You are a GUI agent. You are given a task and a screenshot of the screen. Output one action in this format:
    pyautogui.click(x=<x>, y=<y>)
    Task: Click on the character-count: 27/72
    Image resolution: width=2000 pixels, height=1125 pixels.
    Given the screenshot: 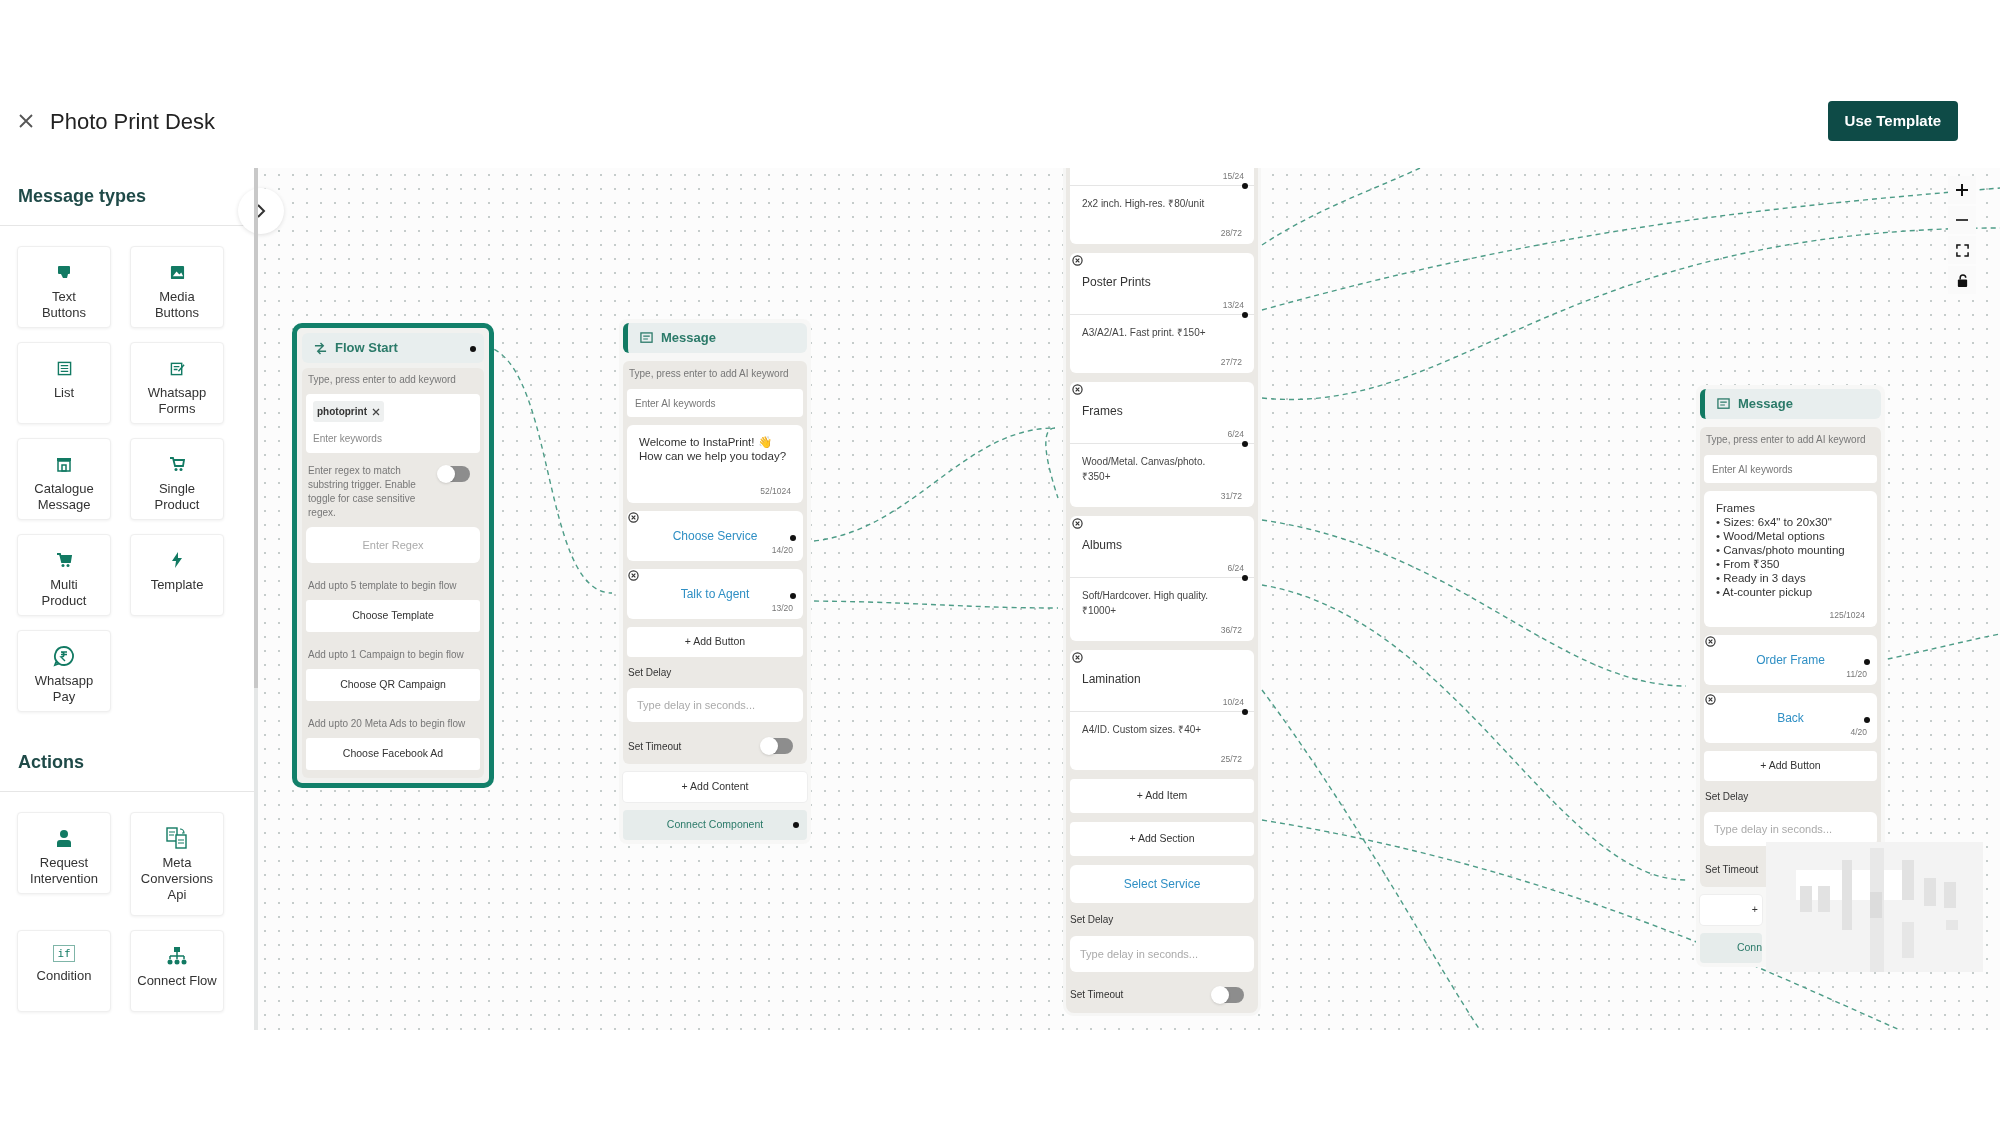 What is the action you would take?
    pyautogui.click(x=1231, y=362)
    